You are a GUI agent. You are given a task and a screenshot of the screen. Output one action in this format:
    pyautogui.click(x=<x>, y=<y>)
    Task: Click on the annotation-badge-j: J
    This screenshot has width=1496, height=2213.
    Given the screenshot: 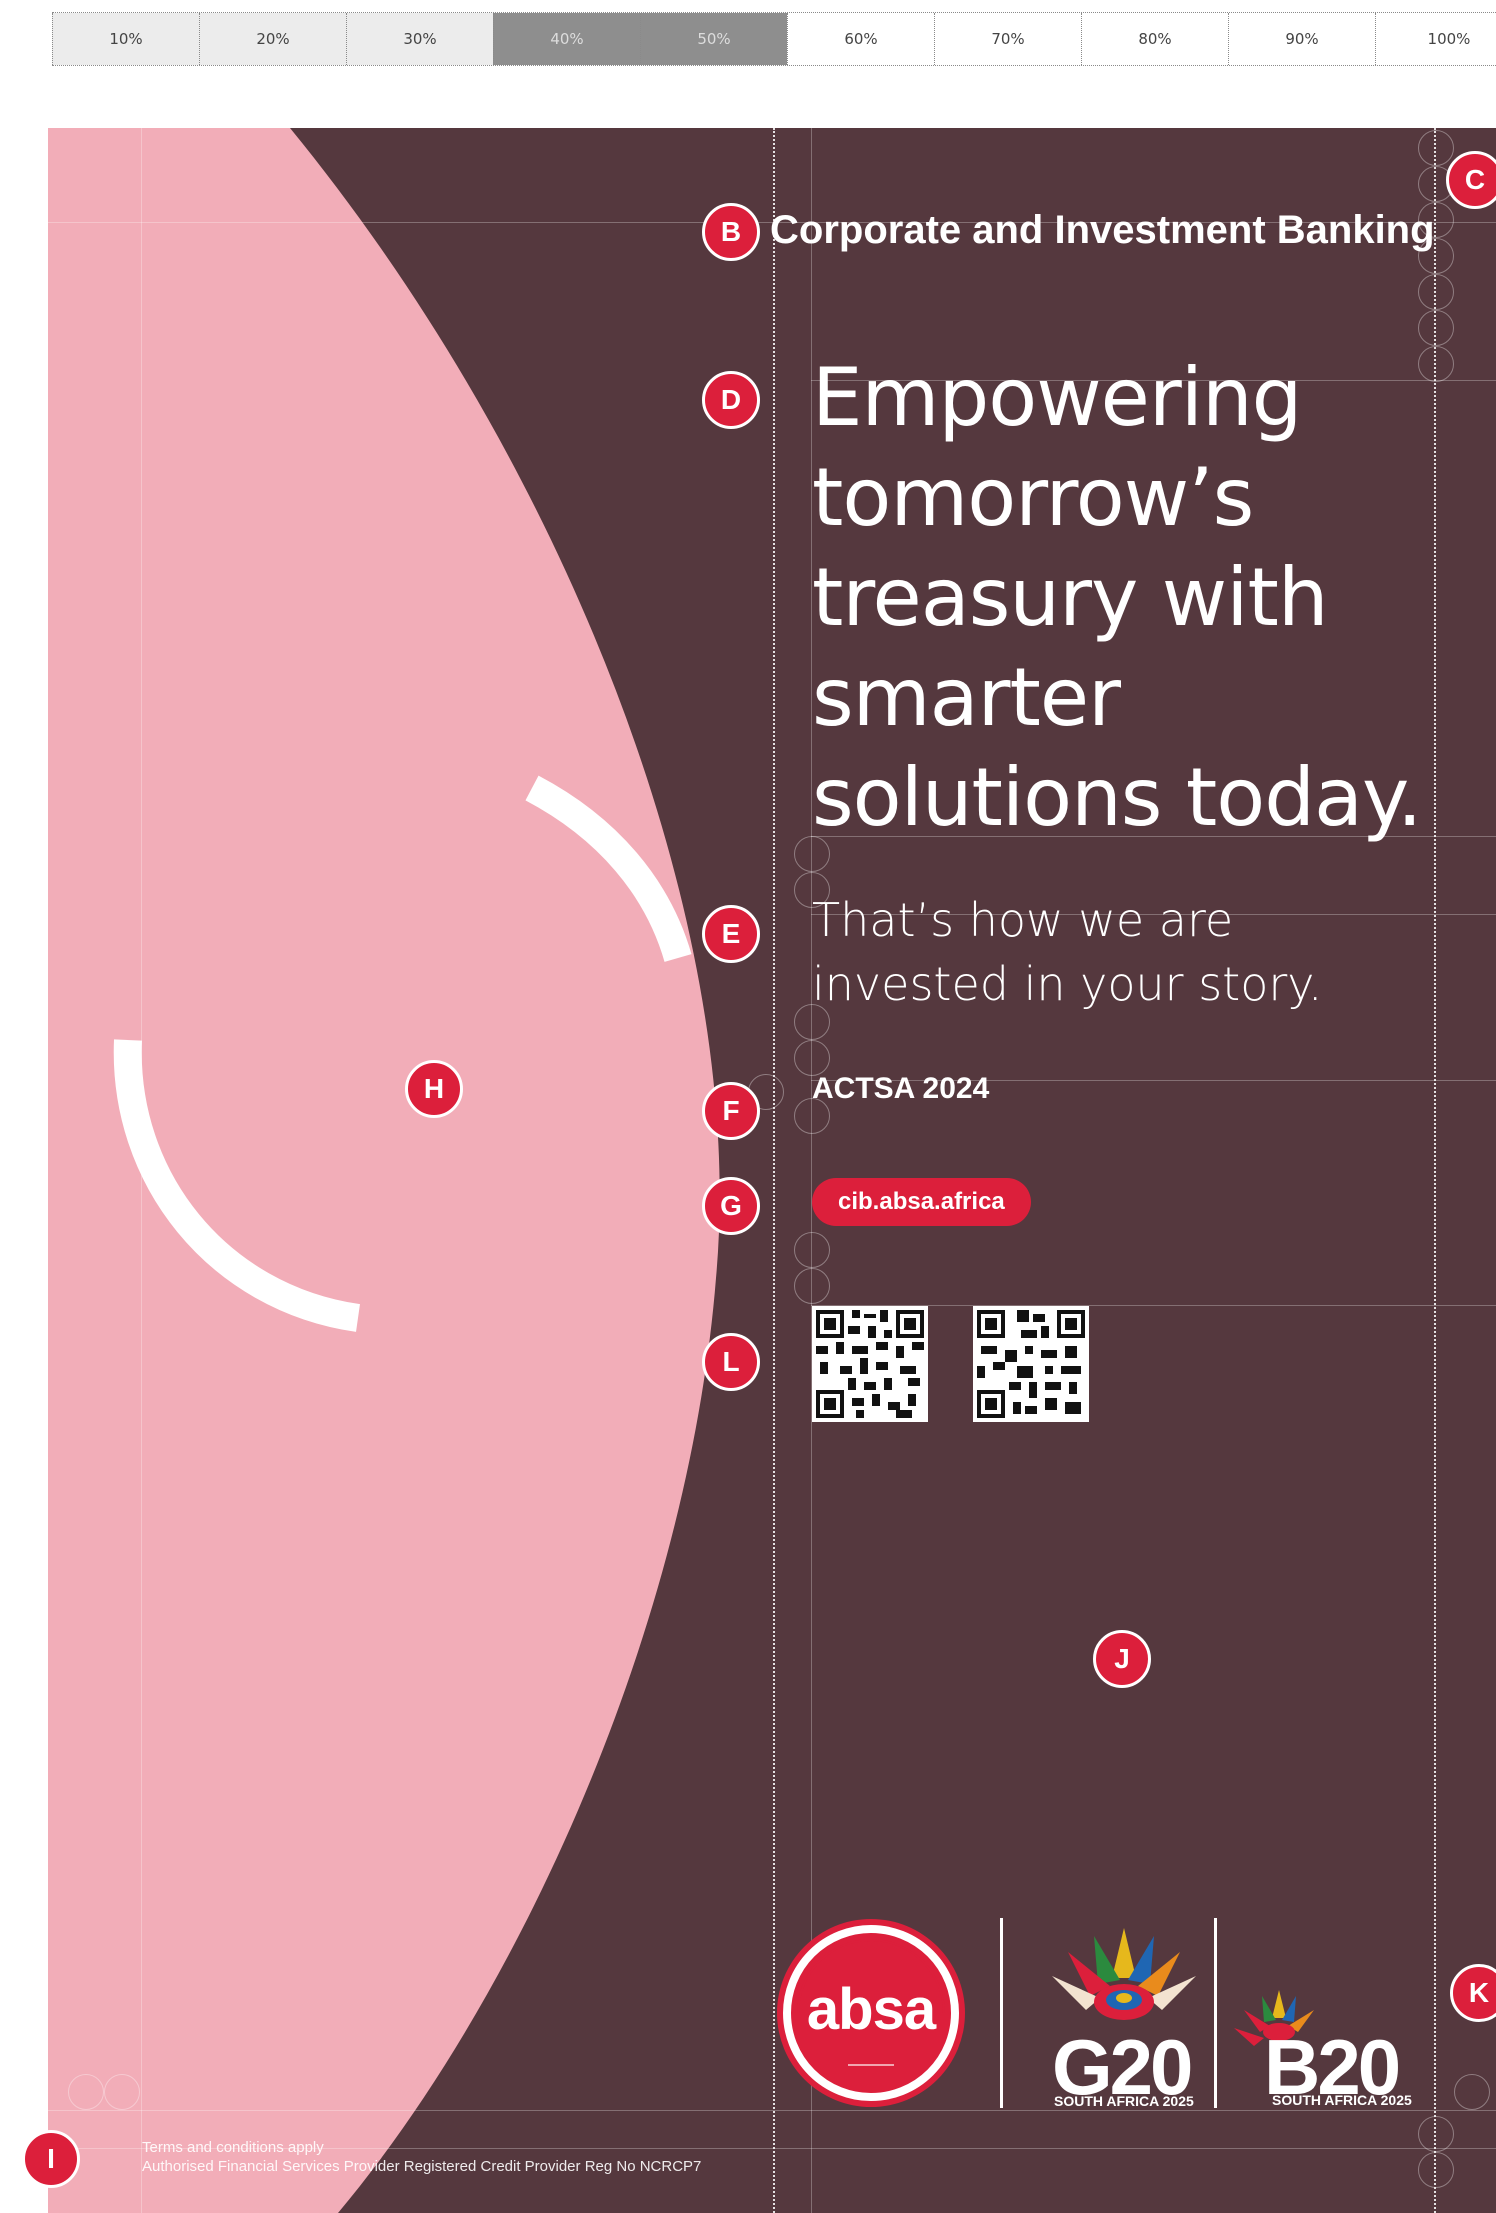 What is the action you would take?
    pyautogui.click(x=1122, y=1659)
    